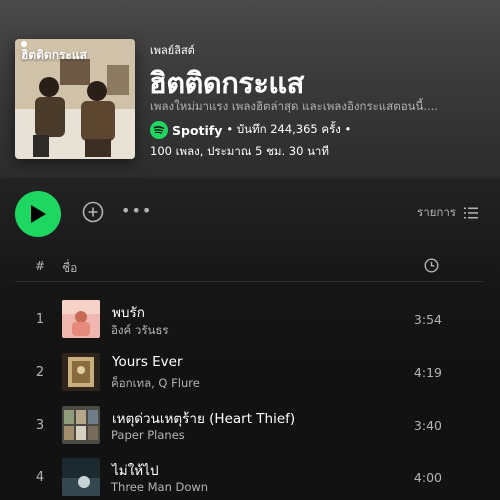 The height and width of the screenshot is (500, 500). What do you see at coordinates (155, 384) in the screenshot?
I see `track-artist: ค็อกเทล, Q Flure` at bounding box center [155, 384].